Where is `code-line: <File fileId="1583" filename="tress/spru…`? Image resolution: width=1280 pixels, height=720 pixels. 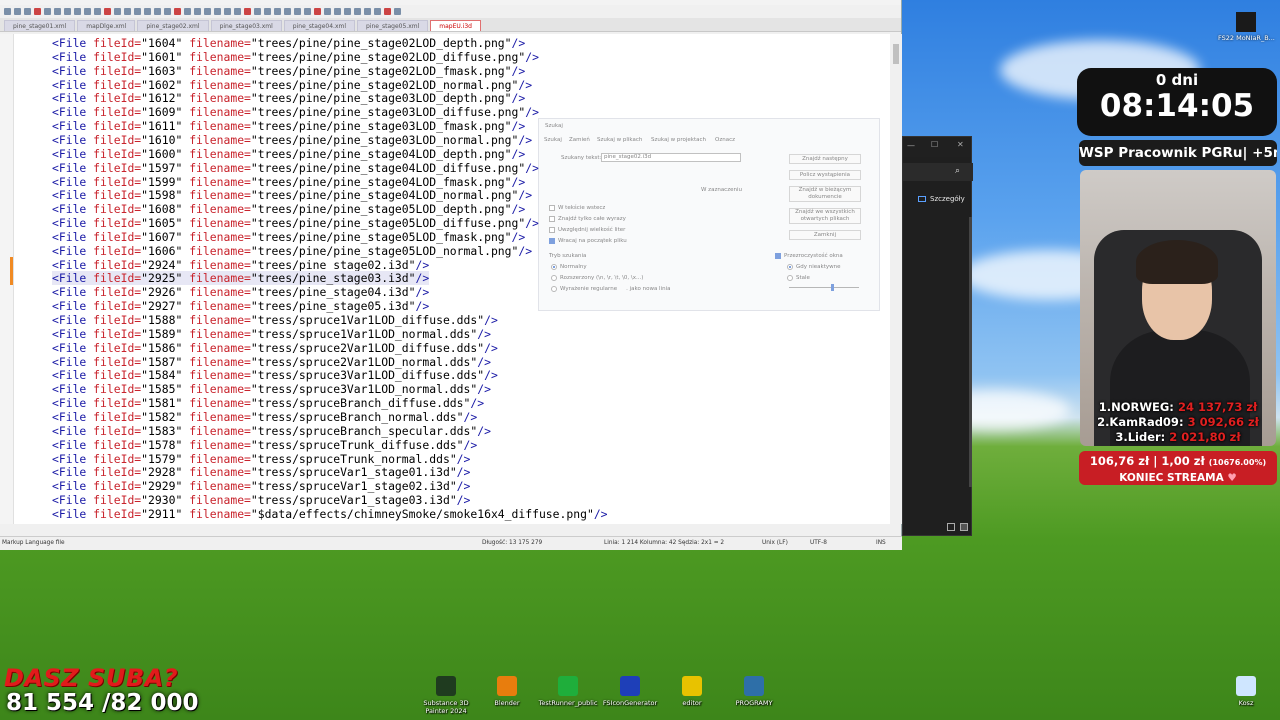 code-line: <File fileId="1583" filename="tress/spru… is located at coordinates (271, 431).